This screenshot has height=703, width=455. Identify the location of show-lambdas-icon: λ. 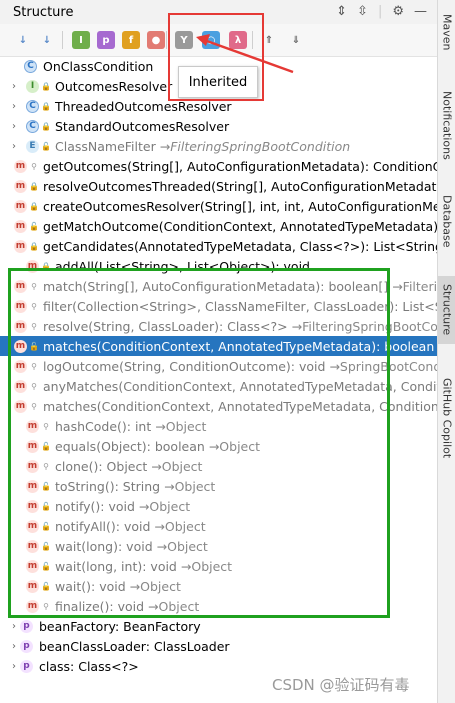
(238, 40).